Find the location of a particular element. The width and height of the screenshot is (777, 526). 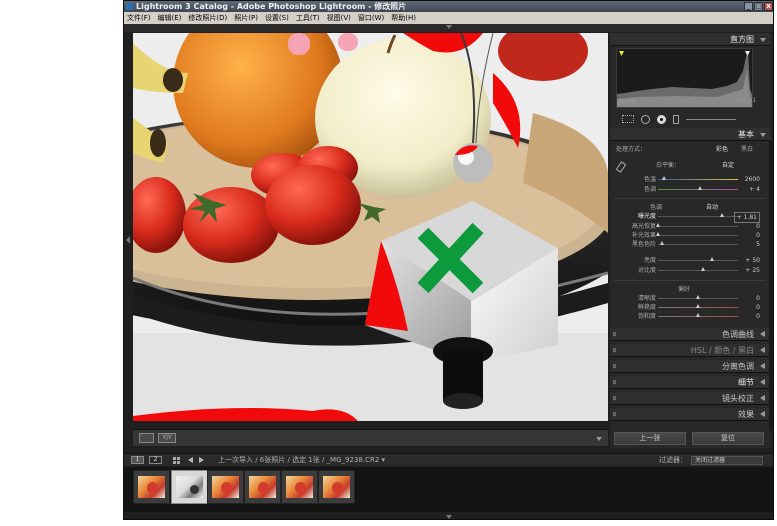

highlight-clipping-icon is located at coordinates (747, 53).